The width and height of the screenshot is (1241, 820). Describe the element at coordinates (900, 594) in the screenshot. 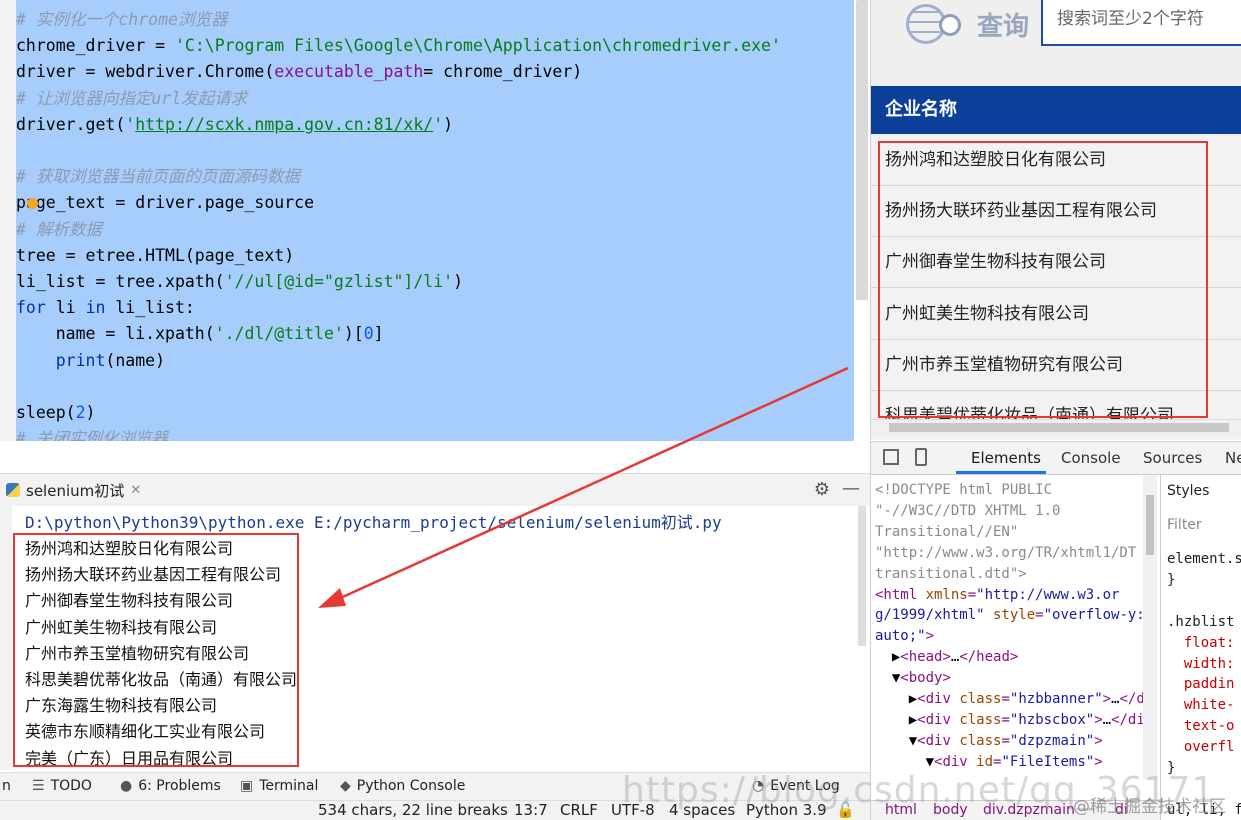

I see `token: <html` at that location.